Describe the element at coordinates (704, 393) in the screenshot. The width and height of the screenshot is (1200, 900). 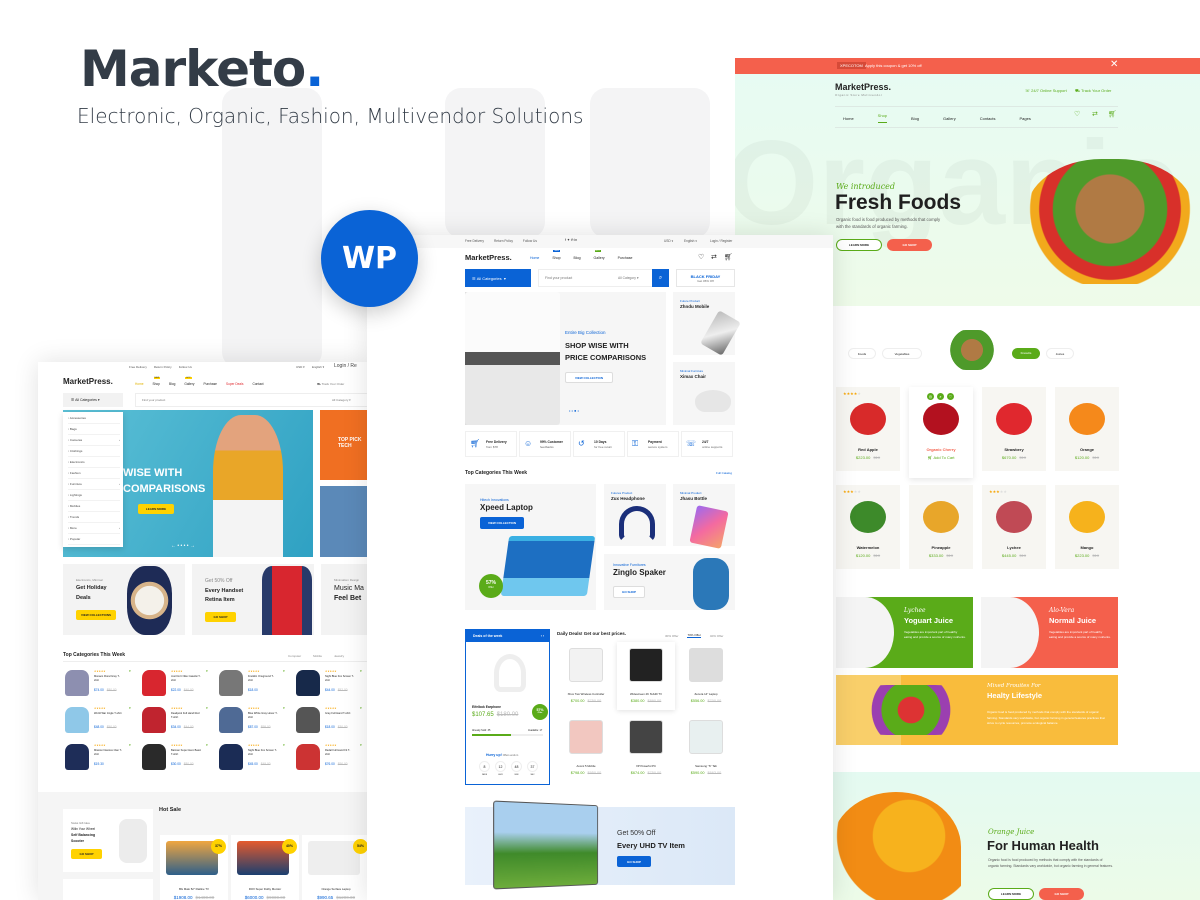
I see `promo-ximax-chair: Minimal Furniture Ximax Chair` at that location.